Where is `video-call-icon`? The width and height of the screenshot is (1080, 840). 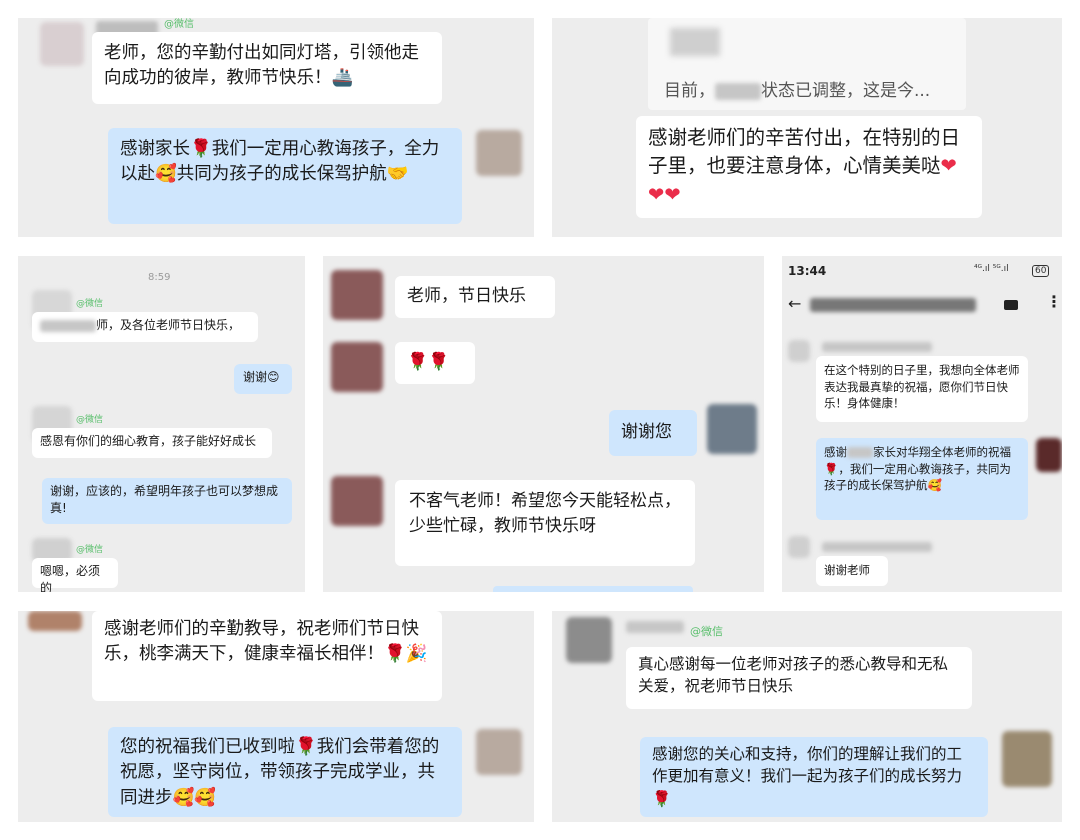
video-call-icon is located at coordinates (1011, 305).